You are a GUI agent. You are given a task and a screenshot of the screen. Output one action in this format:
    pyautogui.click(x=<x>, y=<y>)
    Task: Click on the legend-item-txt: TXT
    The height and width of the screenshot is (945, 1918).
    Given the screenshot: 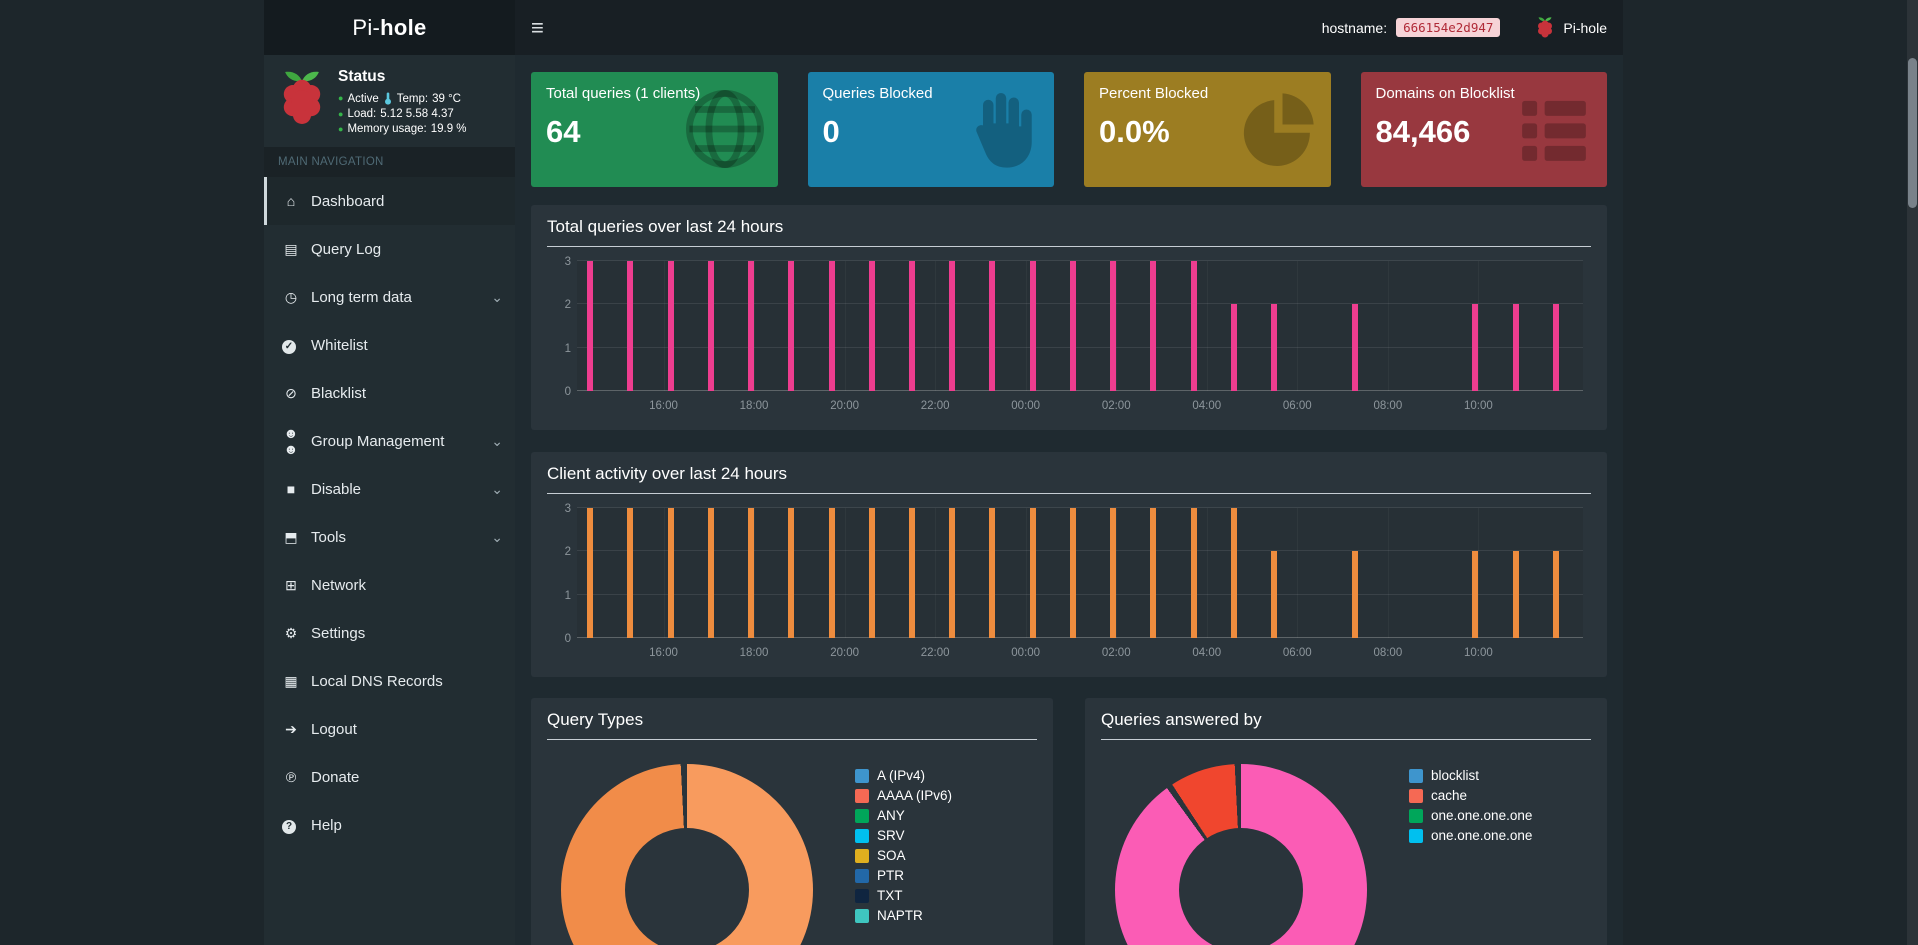 What is the action you would take?
    pyautogui.click(x=903, y=895)
    